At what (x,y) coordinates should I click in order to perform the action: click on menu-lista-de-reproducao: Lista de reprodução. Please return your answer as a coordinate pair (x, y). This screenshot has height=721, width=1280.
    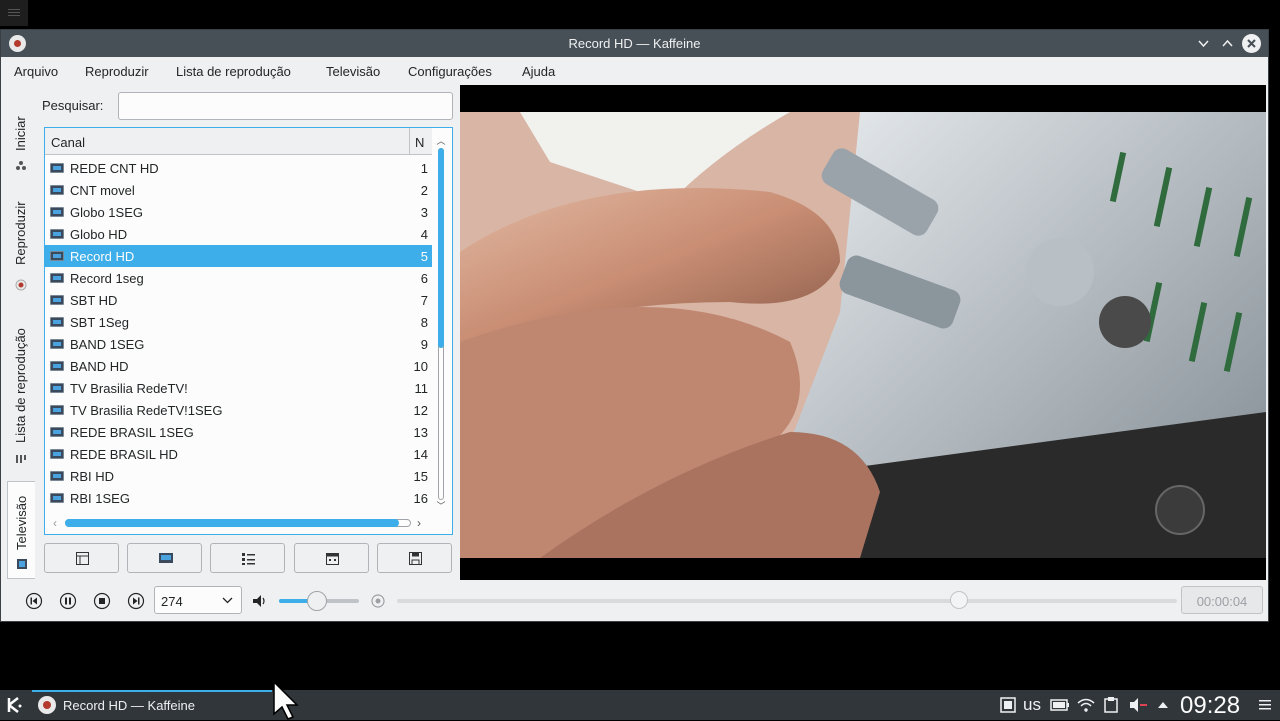
    Looking at the image, I should click on (233, 71).